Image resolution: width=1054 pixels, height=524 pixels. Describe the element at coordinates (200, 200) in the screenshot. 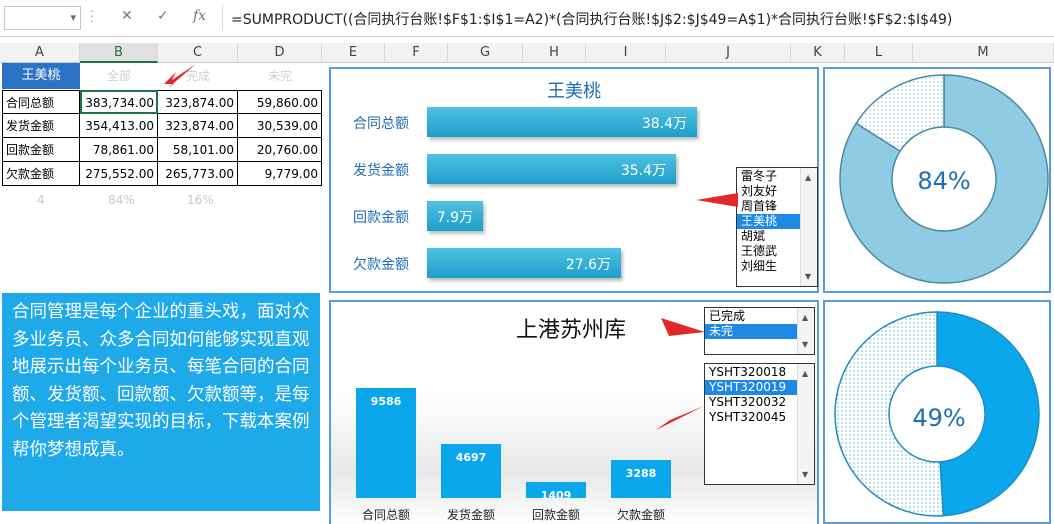

I see `undone-percent-cell: 16%` at that location.